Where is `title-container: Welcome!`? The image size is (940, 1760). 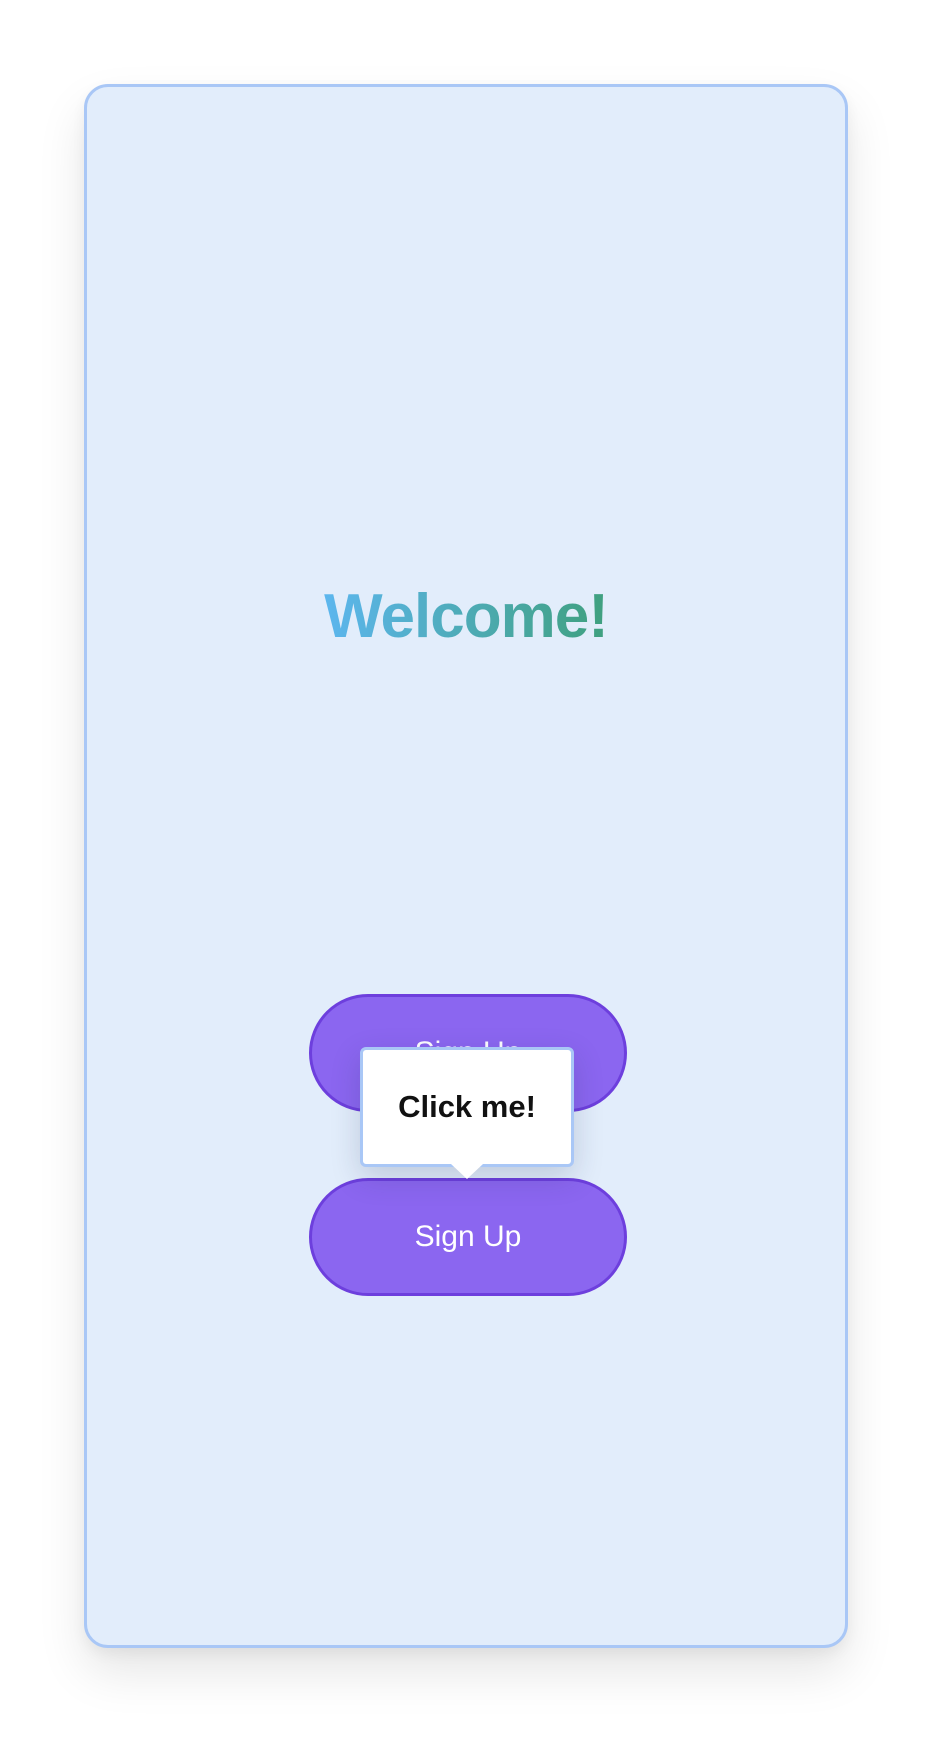 title-container: Welcome! is located at coordinates (466, 616).